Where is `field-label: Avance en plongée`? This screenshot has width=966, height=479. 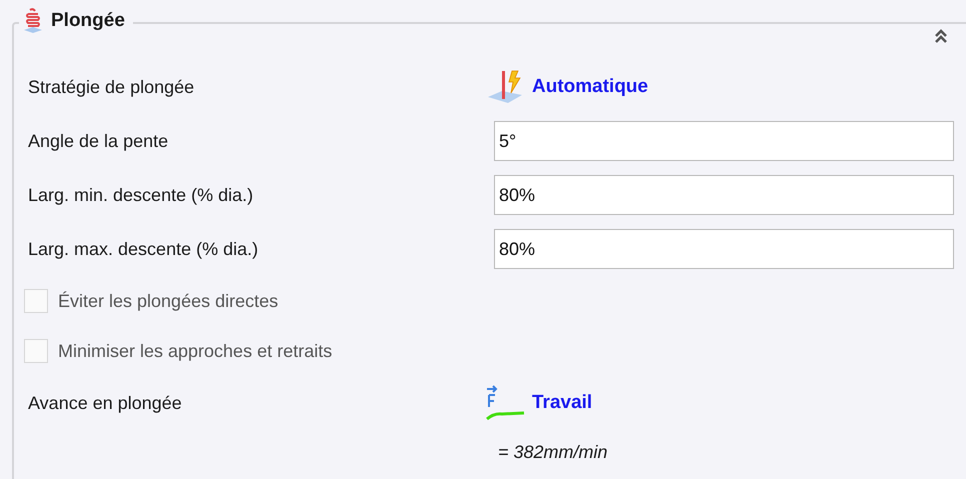
field-label: Avance en plongée is located at coordinates (105, 403).